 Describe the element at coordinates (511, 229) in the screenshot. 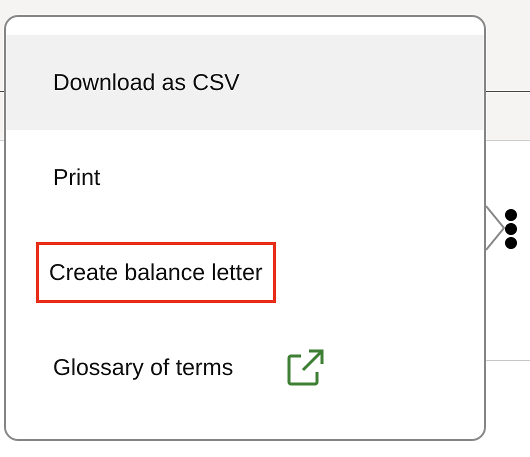

I see `more-options-icon` at that location.